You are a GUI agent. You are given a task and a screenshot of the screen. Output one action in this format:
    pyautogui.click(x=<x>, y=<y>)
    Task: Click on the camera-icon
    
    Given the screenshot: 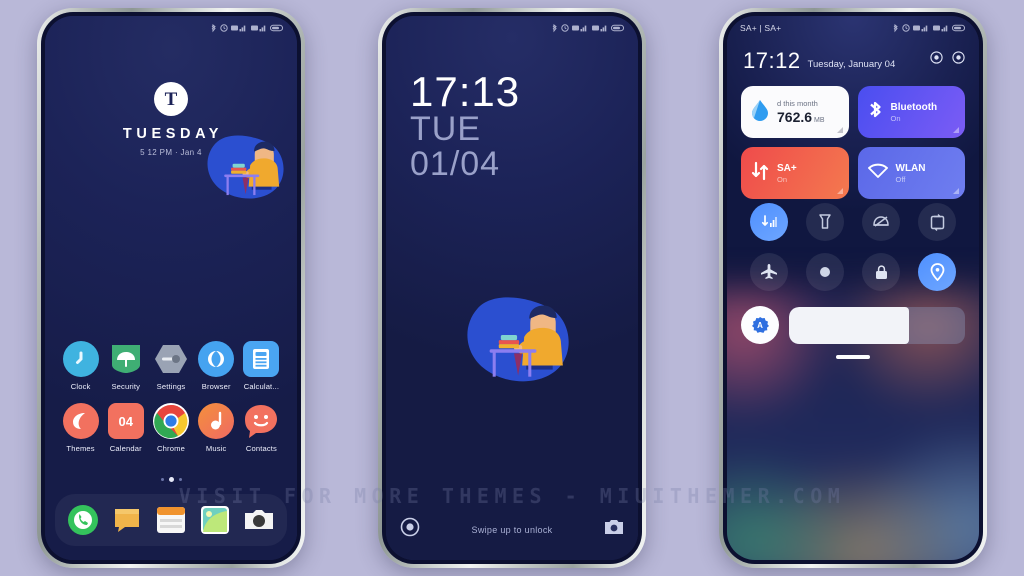 What is the action you would take?
    pyautogui.click(x=614, y=529)
    